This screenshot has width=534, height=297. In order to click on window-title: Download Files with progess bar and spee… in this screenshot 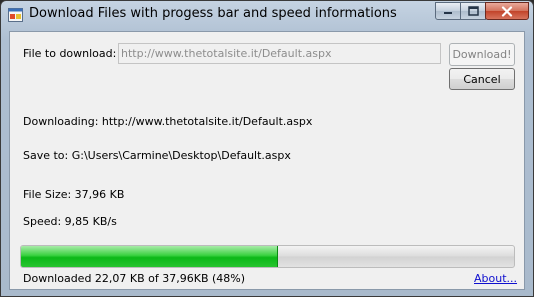, I will do `click(213, 13)`.